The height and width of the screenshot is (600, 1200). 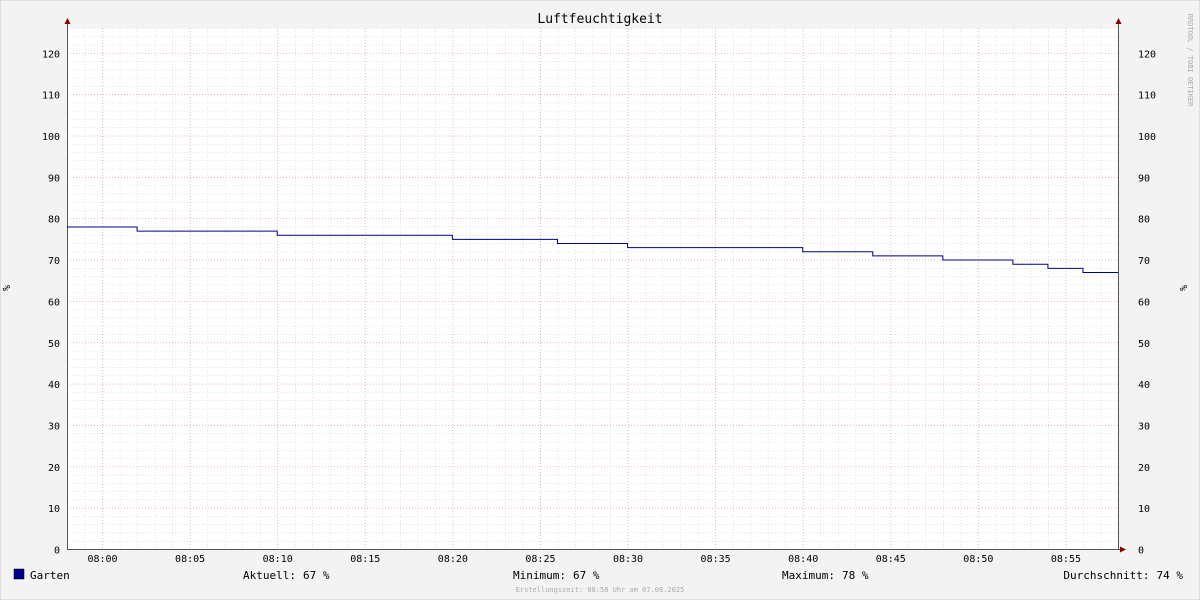 What do you see at coordinates (7, 288) in the screenshot?
I see `y-axis-label-left: %` at bounding box center [7, 288].